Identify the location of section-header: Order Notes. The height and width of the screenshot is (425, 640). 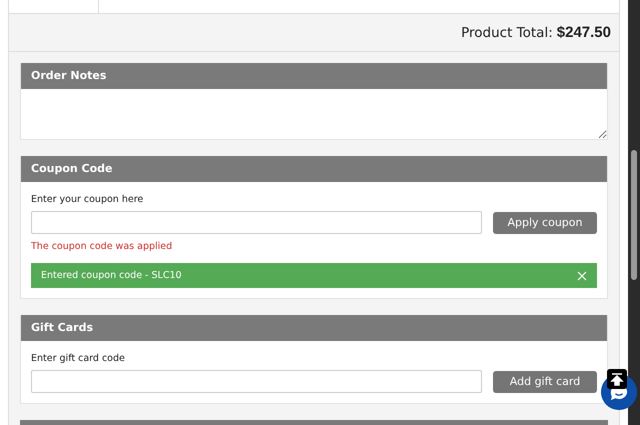
(314, 76).